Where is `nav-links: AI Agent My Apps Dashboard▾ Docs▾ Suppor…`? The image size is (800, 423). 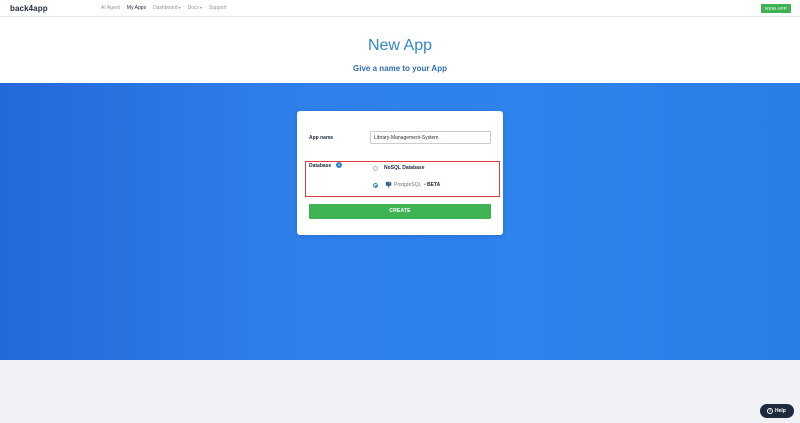
nav-links: AI Agent My Apps Dashboard▾ Docs▾ Suppor… is located at coordinates (164, 8).